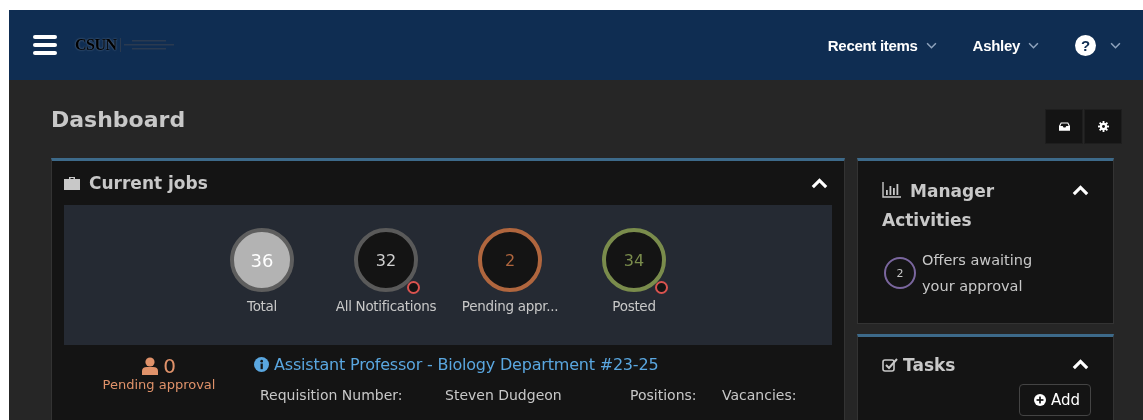 The height and width of the screenshot is (420, 1143). I want to click on stat-circle: 34, so click(634, 260).